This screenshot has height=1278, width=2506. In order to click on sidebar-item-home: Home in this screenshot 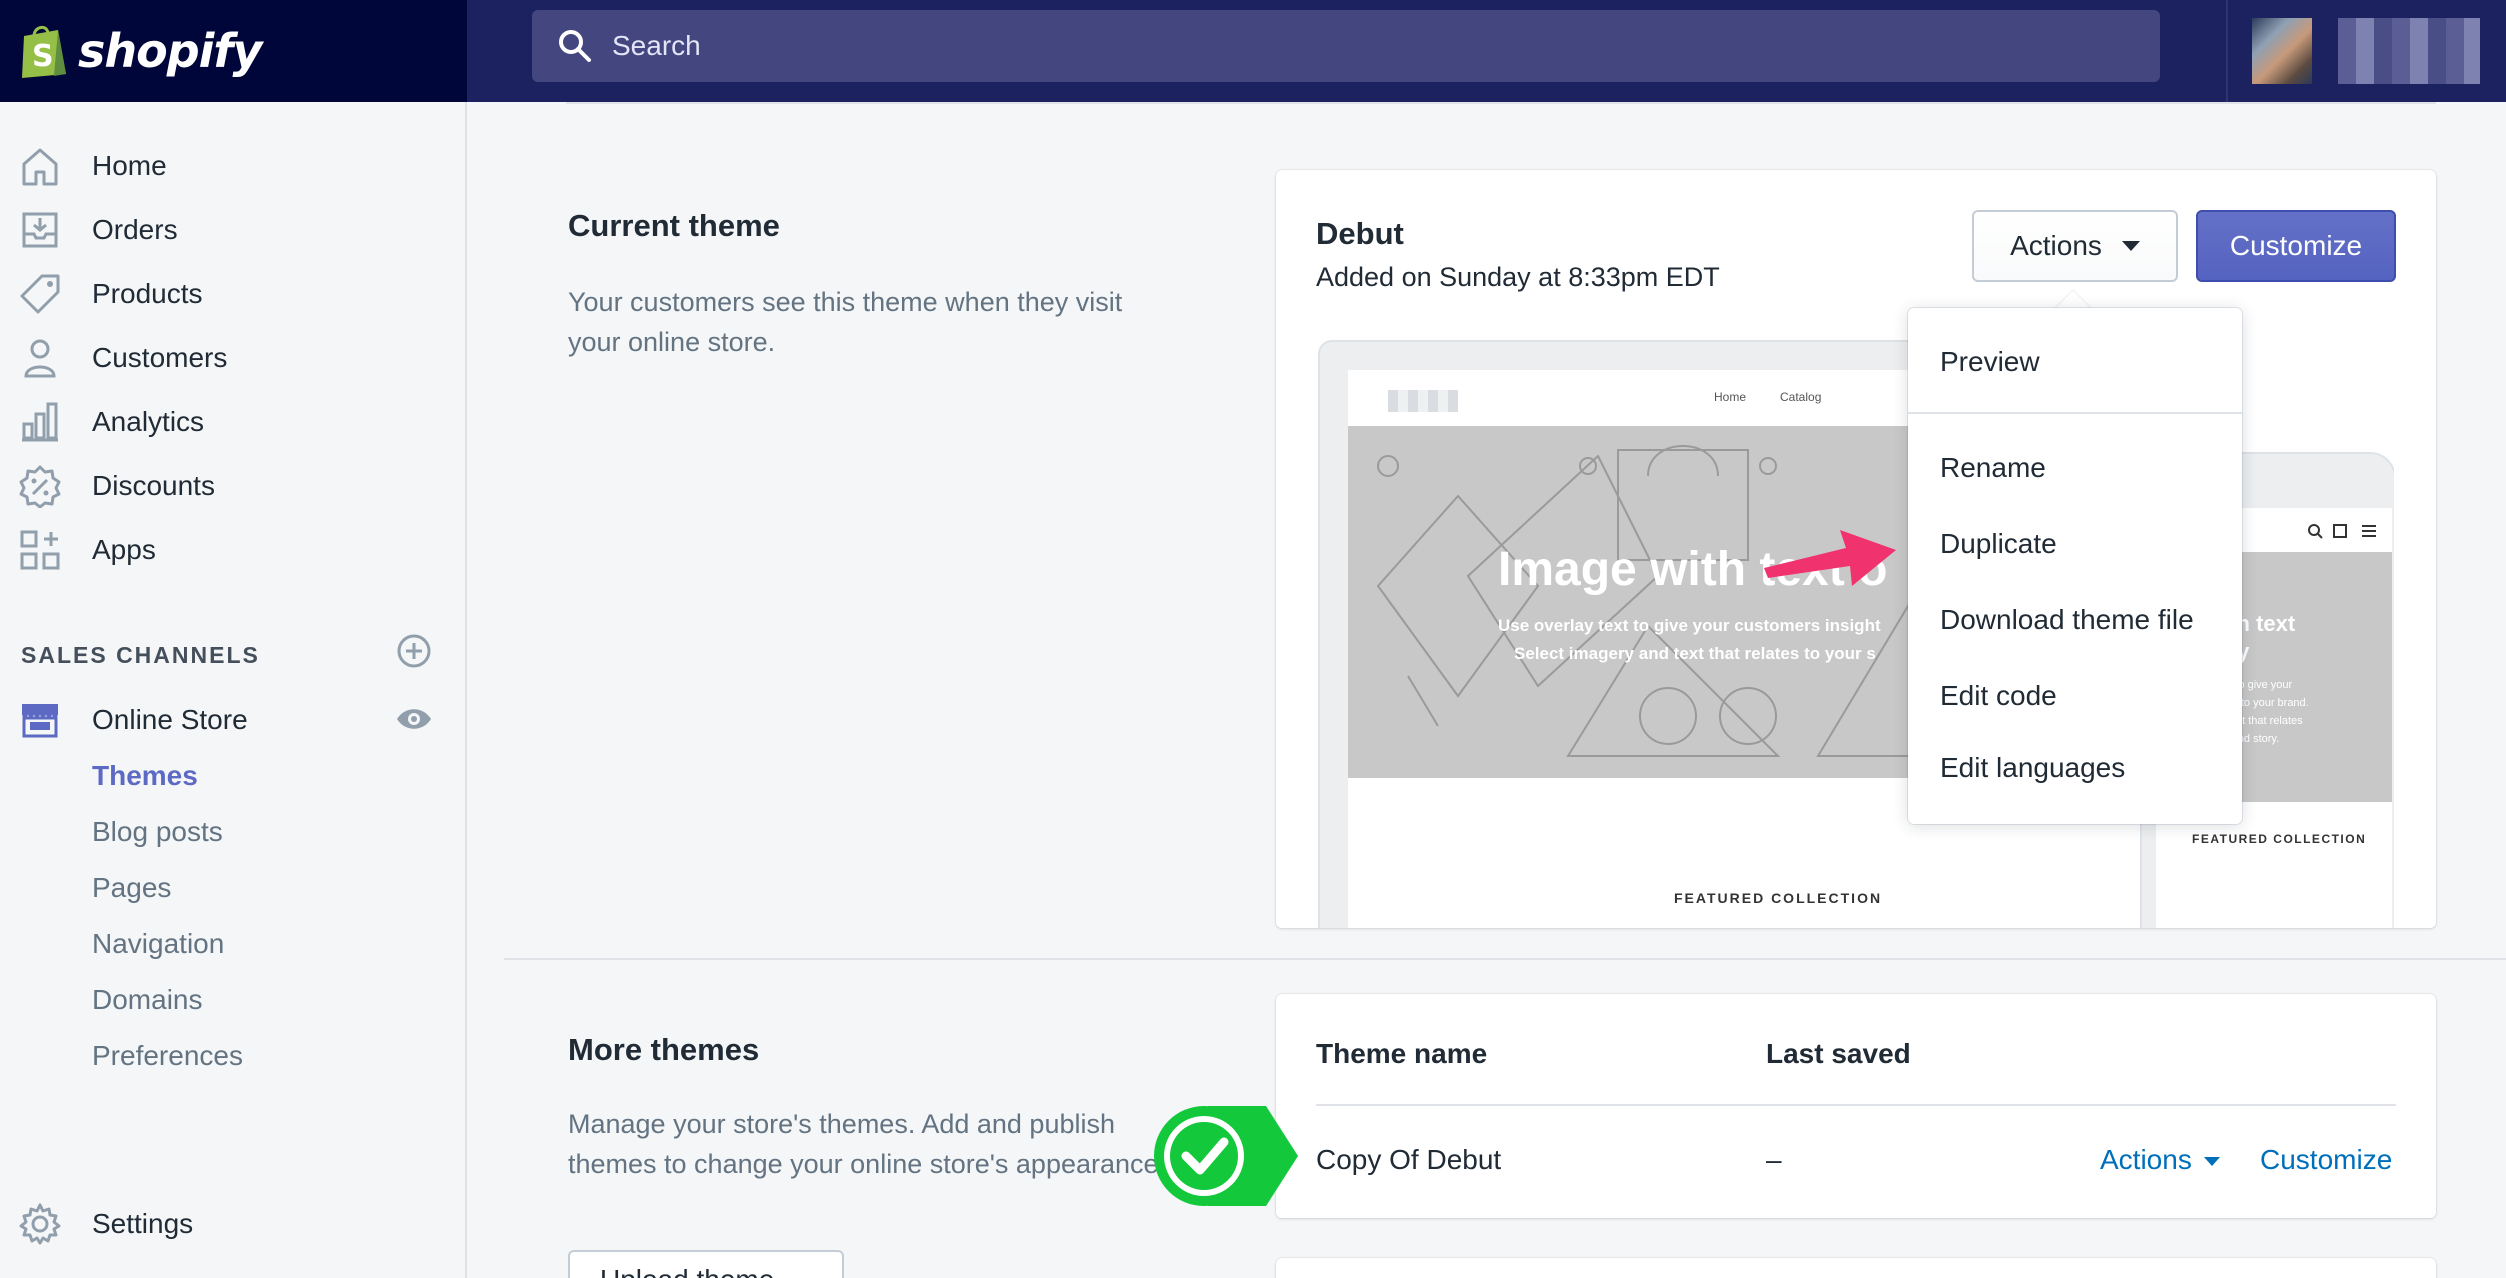, I will do `click(230, 166)`.